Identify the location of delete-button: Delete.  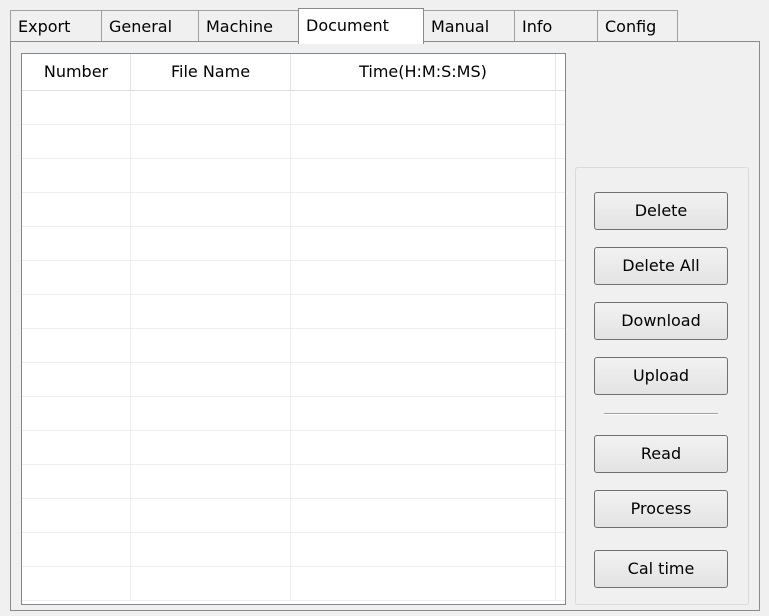
(661, 211).